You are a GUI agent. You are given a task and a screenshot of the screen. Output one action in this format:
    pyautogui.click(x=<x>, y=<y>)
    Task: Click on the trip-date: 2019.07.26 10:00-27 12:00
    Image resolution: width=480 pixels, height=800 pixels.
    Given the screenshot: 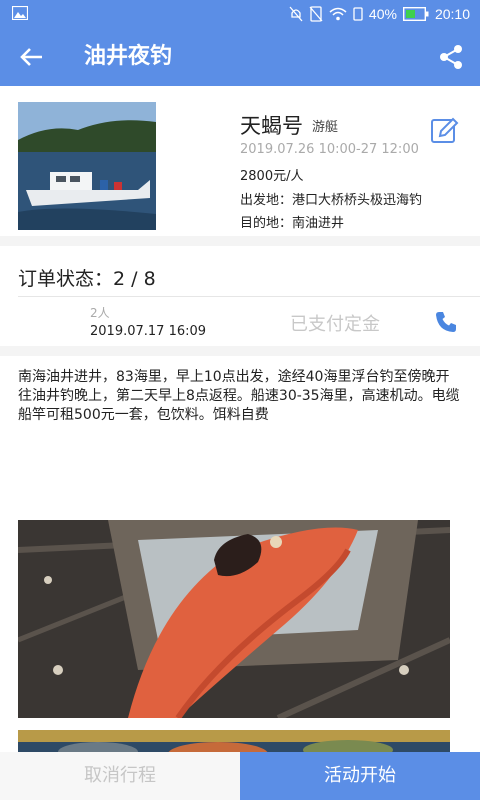 What is the action you would take?
    pyautogui.click(x=329, y=149)
    